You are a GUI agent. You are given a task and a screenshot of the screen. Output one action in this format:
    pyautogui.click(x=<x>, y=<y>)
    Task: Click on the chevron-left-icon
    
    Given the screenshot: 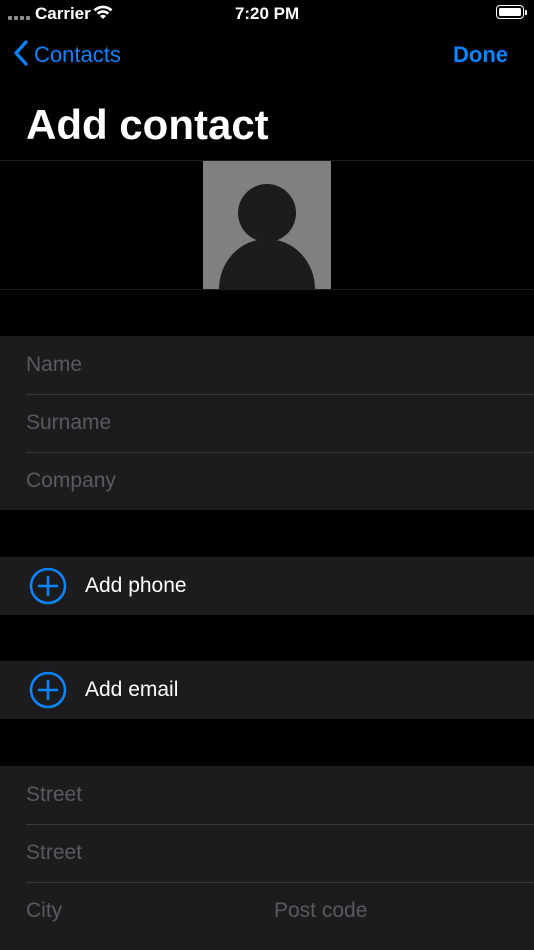 What is the action you would take?
    pyautogui.click(x=21, y=55)
    